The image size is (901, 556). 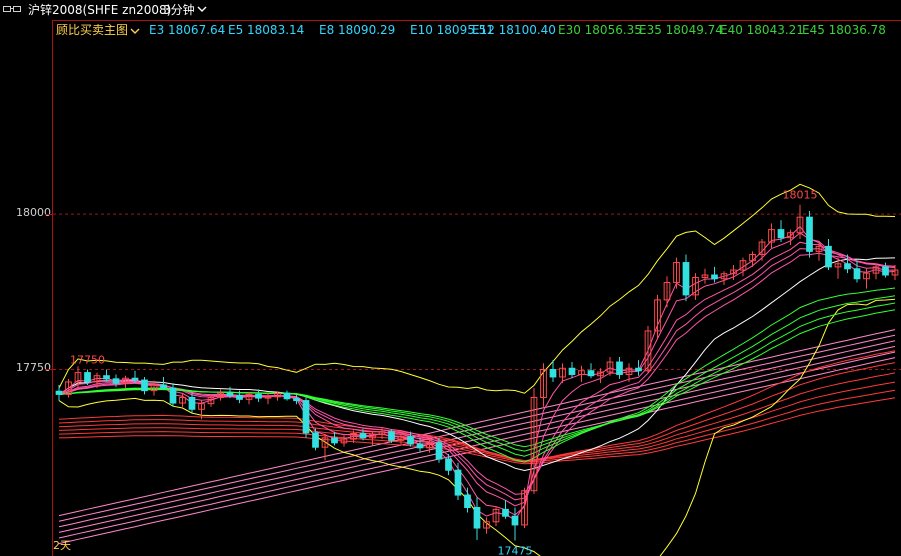 I want to click on y-tick-label: 17750, so click(x=33, y=368).